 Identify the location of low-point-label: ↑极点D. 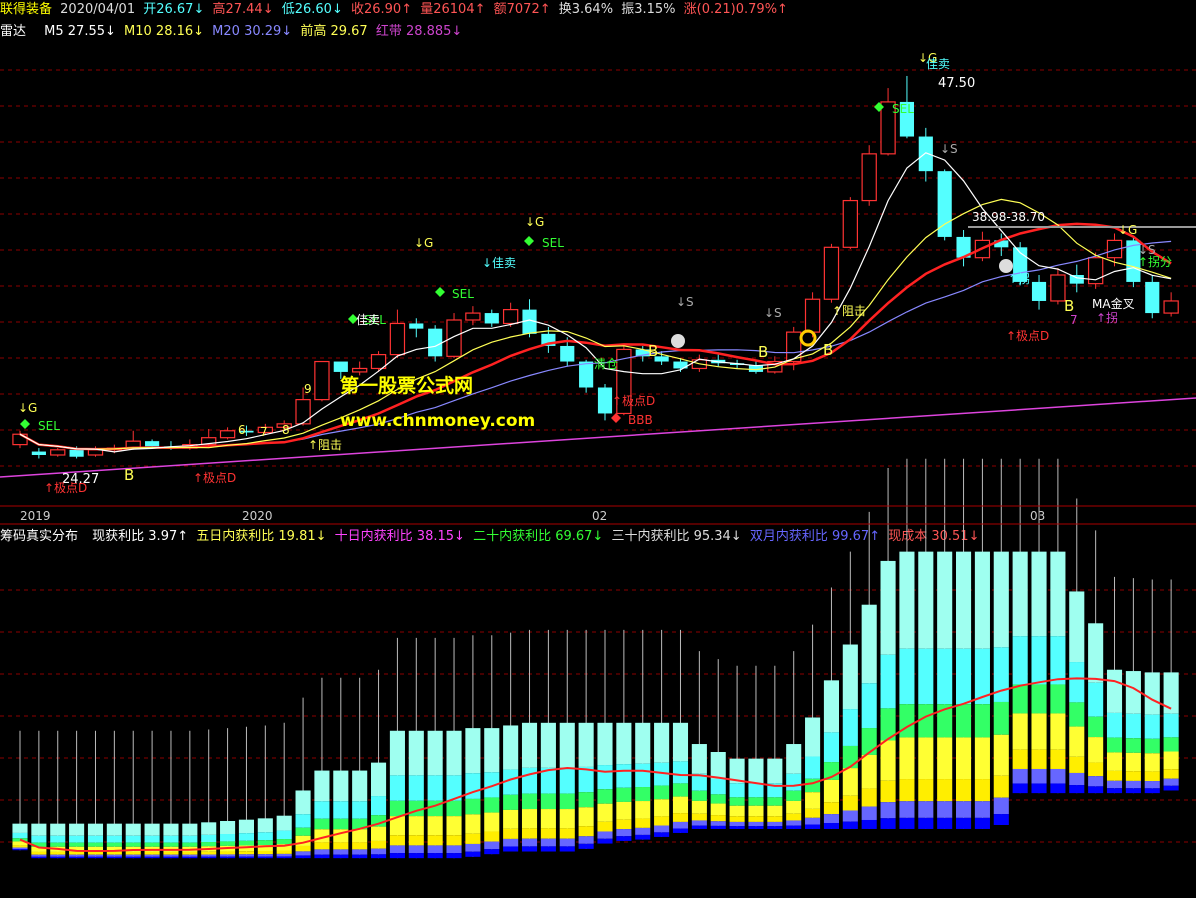
(214, 478).